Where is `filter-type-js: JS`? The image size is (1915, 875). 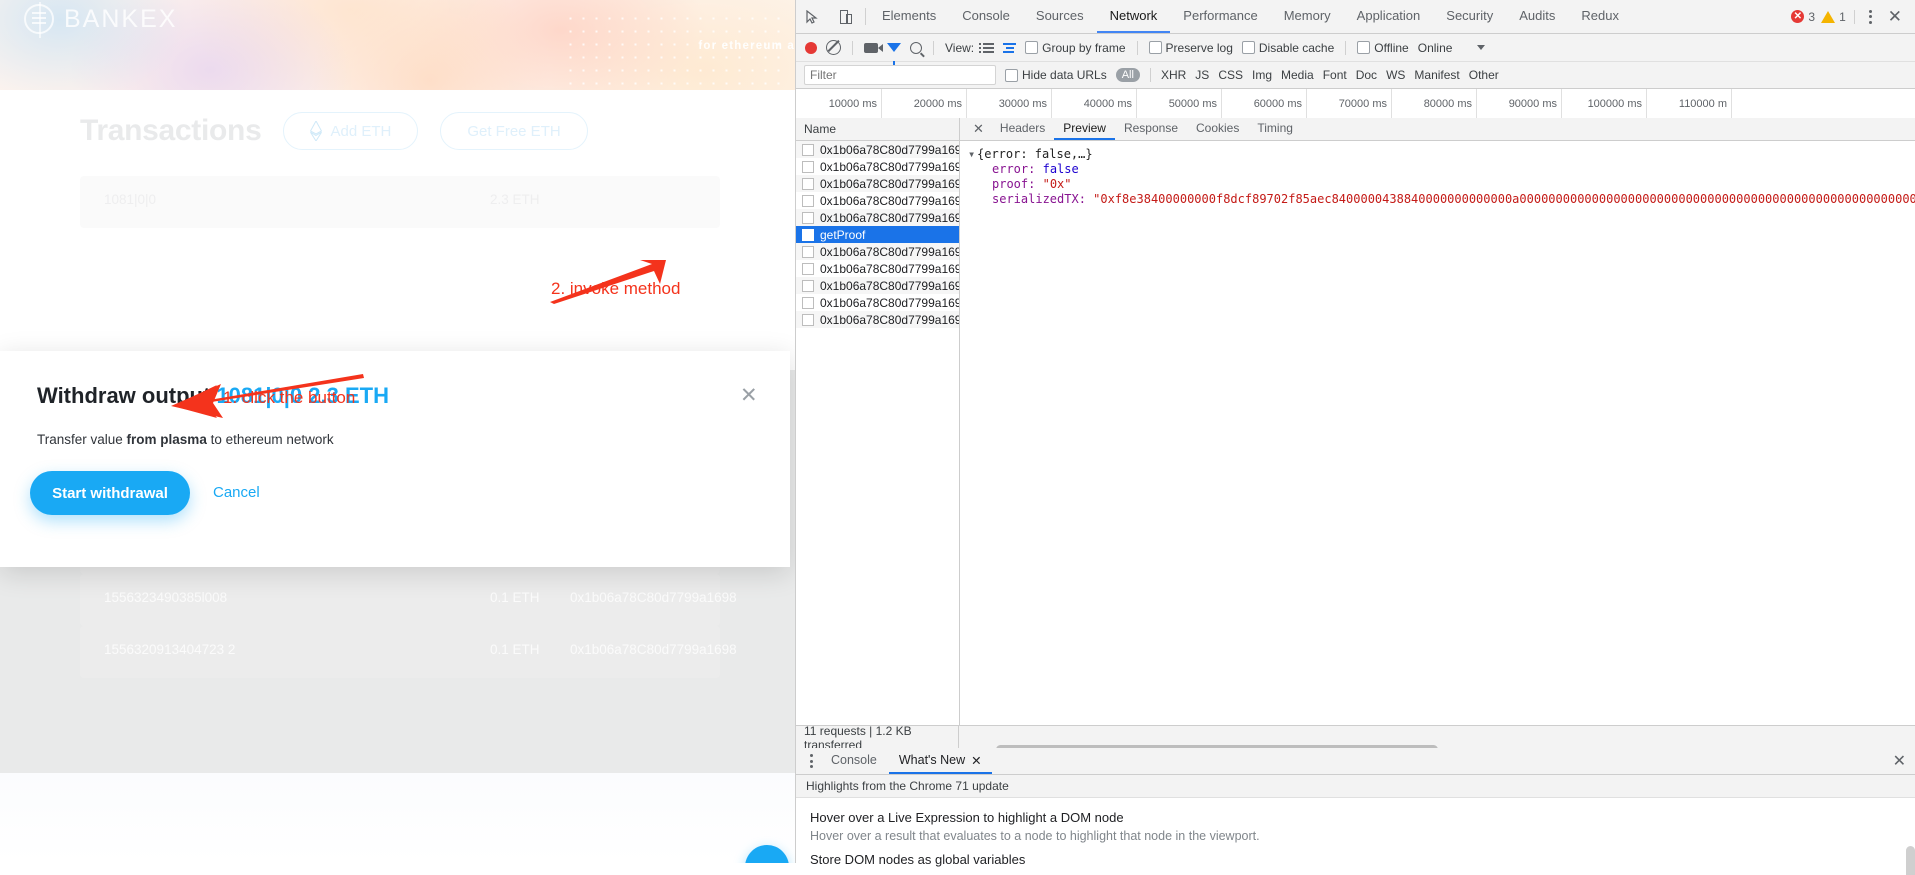 filter-type-js: JS is located at coordinates (1202, 75).